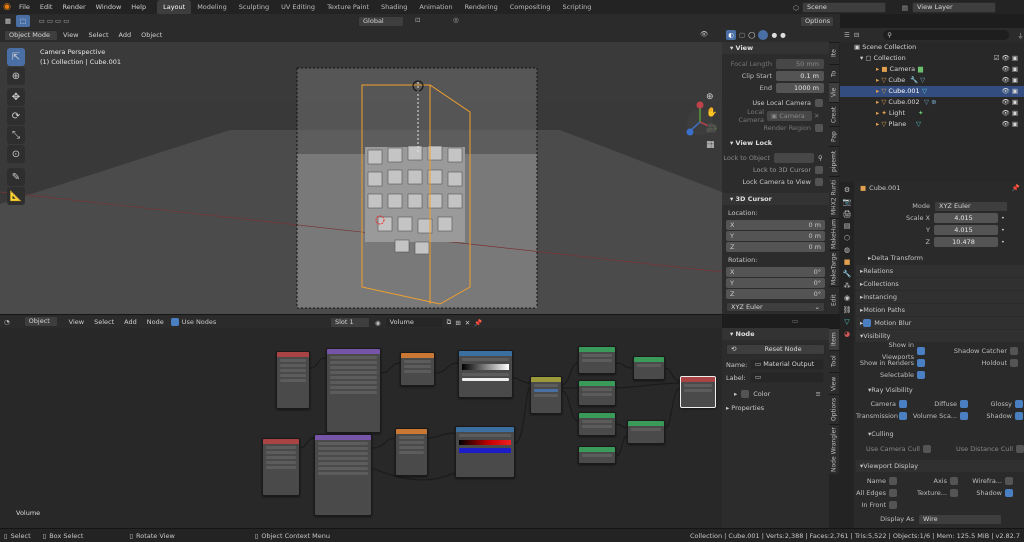 The height and width of the screenshot is (542, 1024). I want to click on world-tab-icon: ◍, so click(847, 250).